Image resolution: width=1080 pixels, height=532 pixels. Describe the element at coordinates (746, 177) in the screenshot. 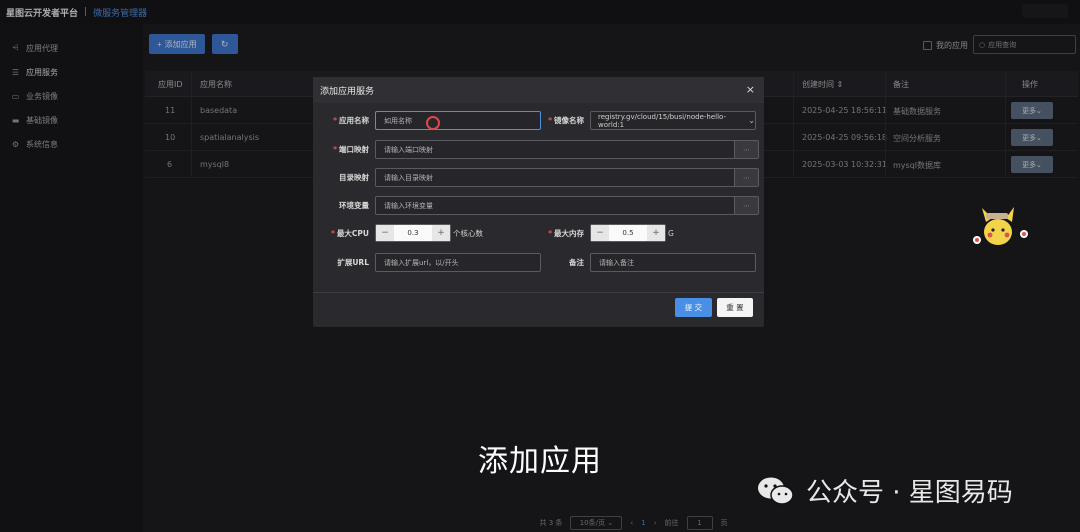

I see `dir-mapping-dropdown: ⋯` at that location.